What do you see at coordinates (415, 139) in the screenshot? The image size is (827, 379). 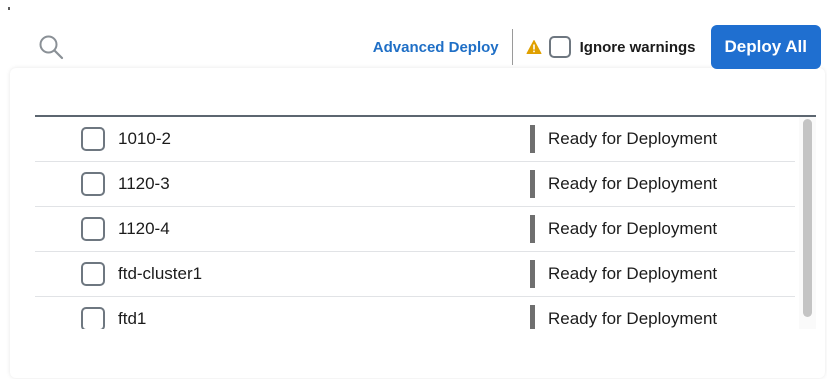 I see `table-row: 1010-2 Ready for Deployment` at bounding box center [415, 139].